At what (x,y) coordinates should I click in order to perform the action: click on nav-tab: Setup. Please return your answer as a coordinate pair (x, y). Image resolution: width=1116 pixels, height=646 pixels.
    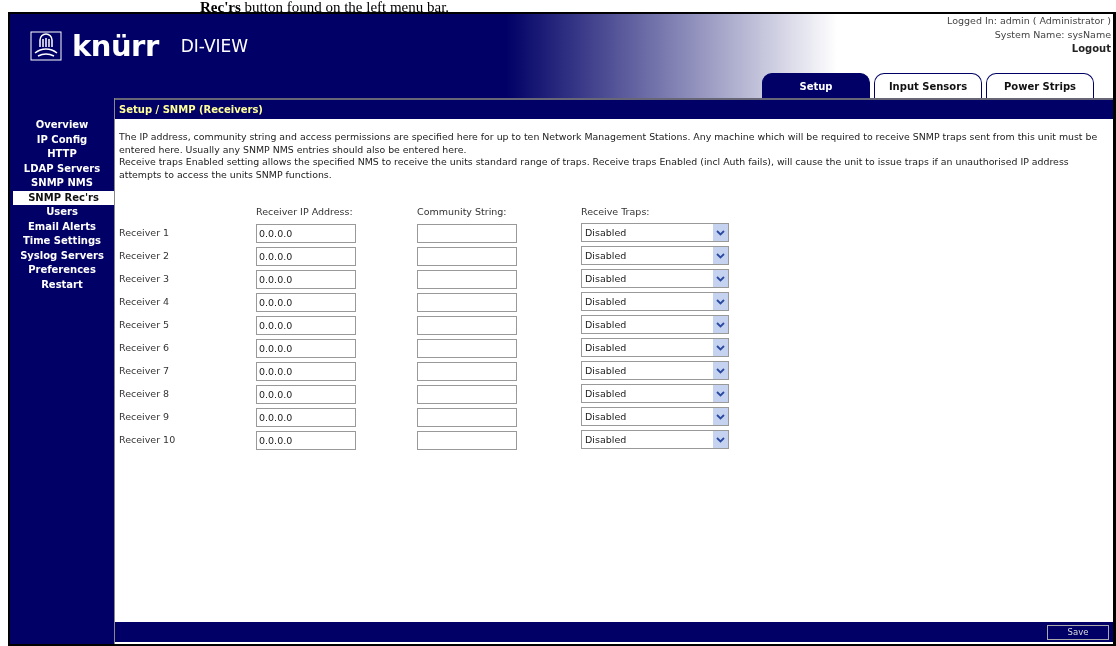
    Looking at the image, I should click on (816, 85).